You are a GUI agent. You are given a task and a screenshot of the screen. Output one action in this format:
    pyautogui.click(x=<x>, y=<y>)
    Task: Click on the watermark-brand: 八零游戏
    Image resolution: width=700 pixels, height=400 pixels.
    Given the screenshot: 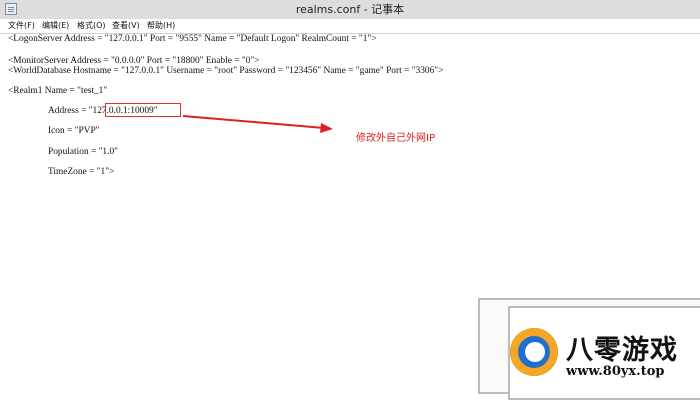 What is the action you would take?
    pyautogui.click(x=622, y=350)
    